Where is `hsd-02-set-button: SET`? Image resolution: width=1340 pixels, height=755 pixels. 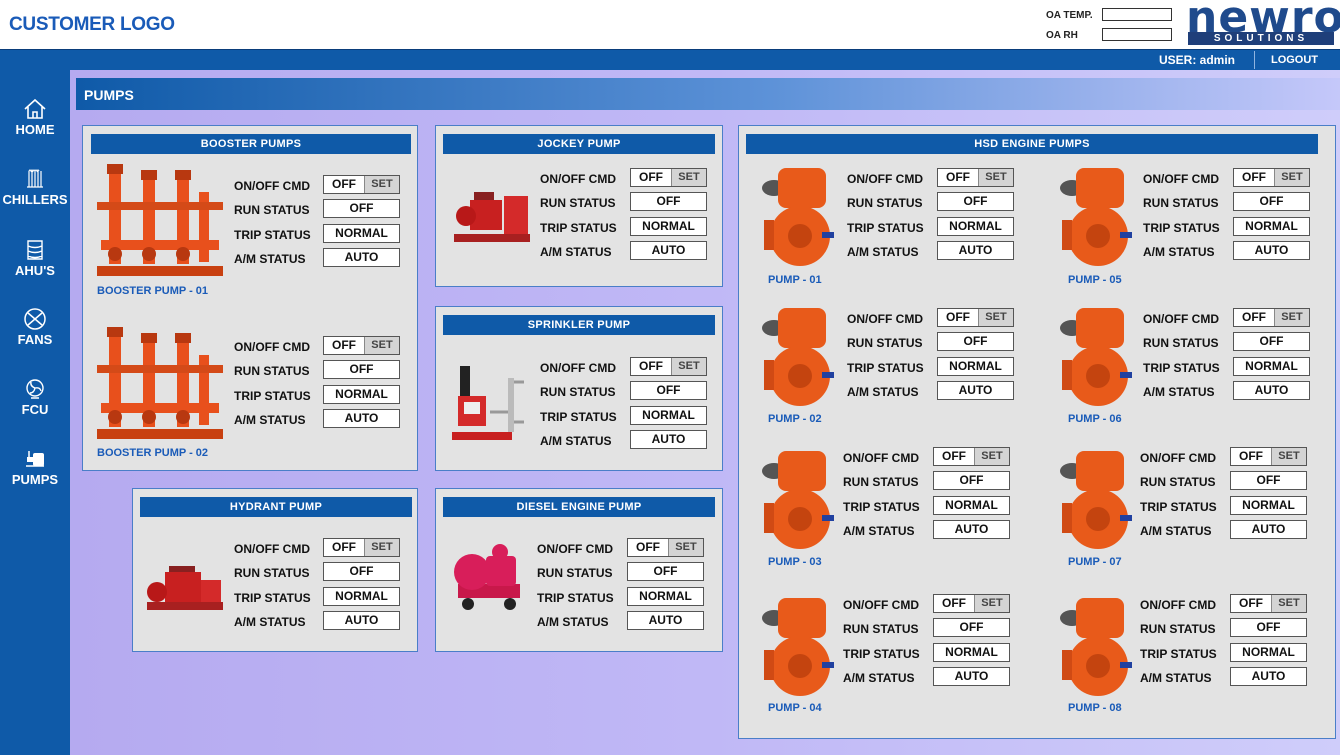 hsd-02-set-button: SET is located at coordinates (995, 317).